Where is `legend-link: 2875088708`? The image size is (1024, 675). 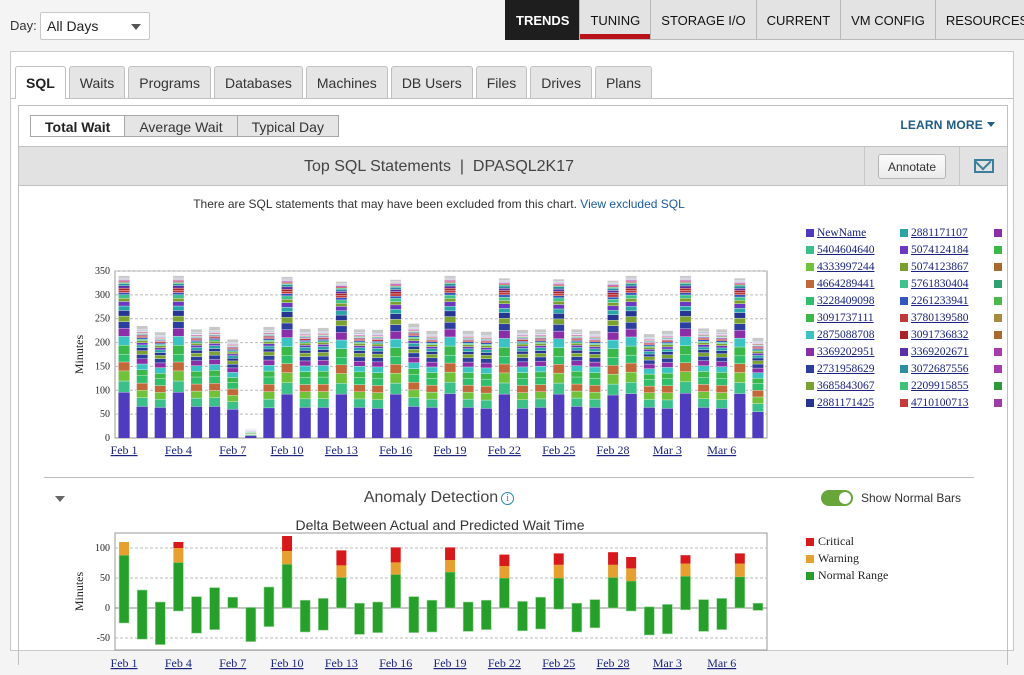 legend-link: 2875088708 is located at coordinates (846, 335).